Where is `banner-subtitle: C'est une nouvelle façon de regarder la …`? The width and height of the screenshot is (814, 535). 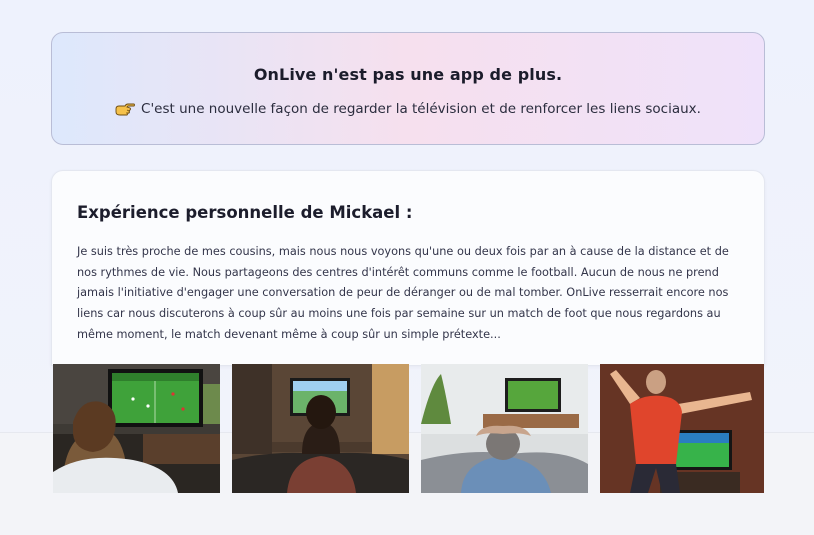
banner-subtitle: C'est une nouvelle façon de regarder la … is located at coordinates (421, 109).